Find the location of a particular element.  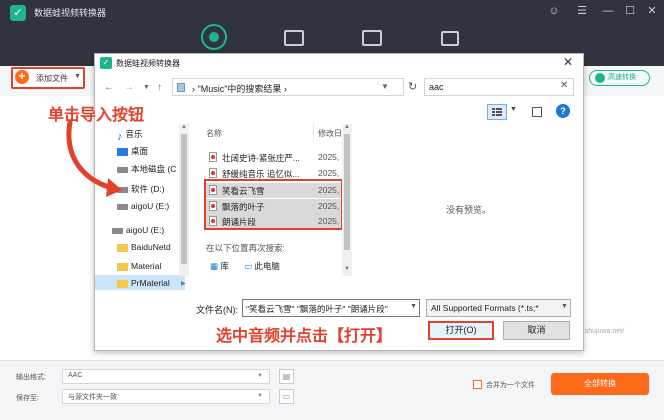

file-list-scroll-thumb is located at coordinates (347, 192).